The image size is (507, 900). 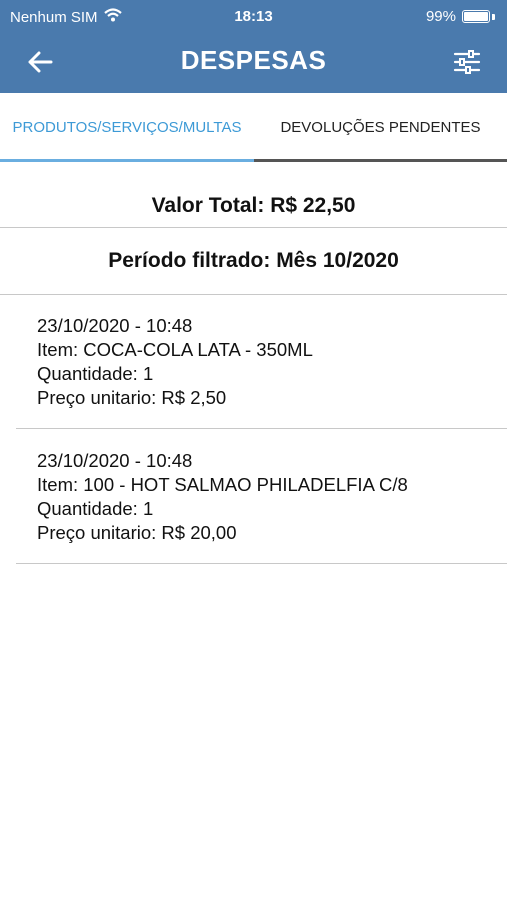 I want to click on battery-tip, so click(x=493, y=16).